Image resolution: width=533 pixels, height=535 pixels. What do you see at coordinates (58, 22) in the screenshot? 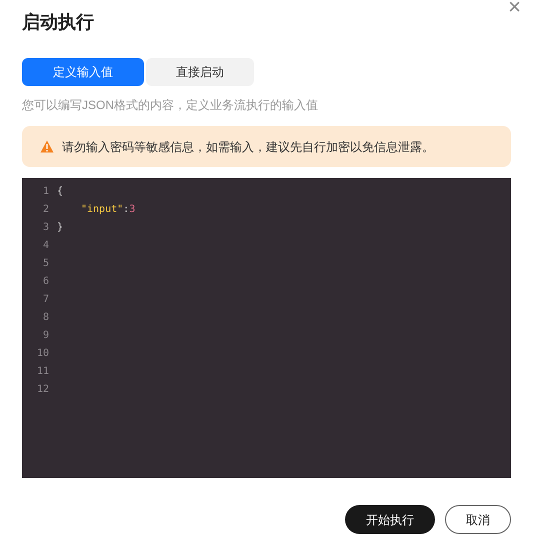
I see `dialog-title: 启动执行` at bounding box center [58, 22].